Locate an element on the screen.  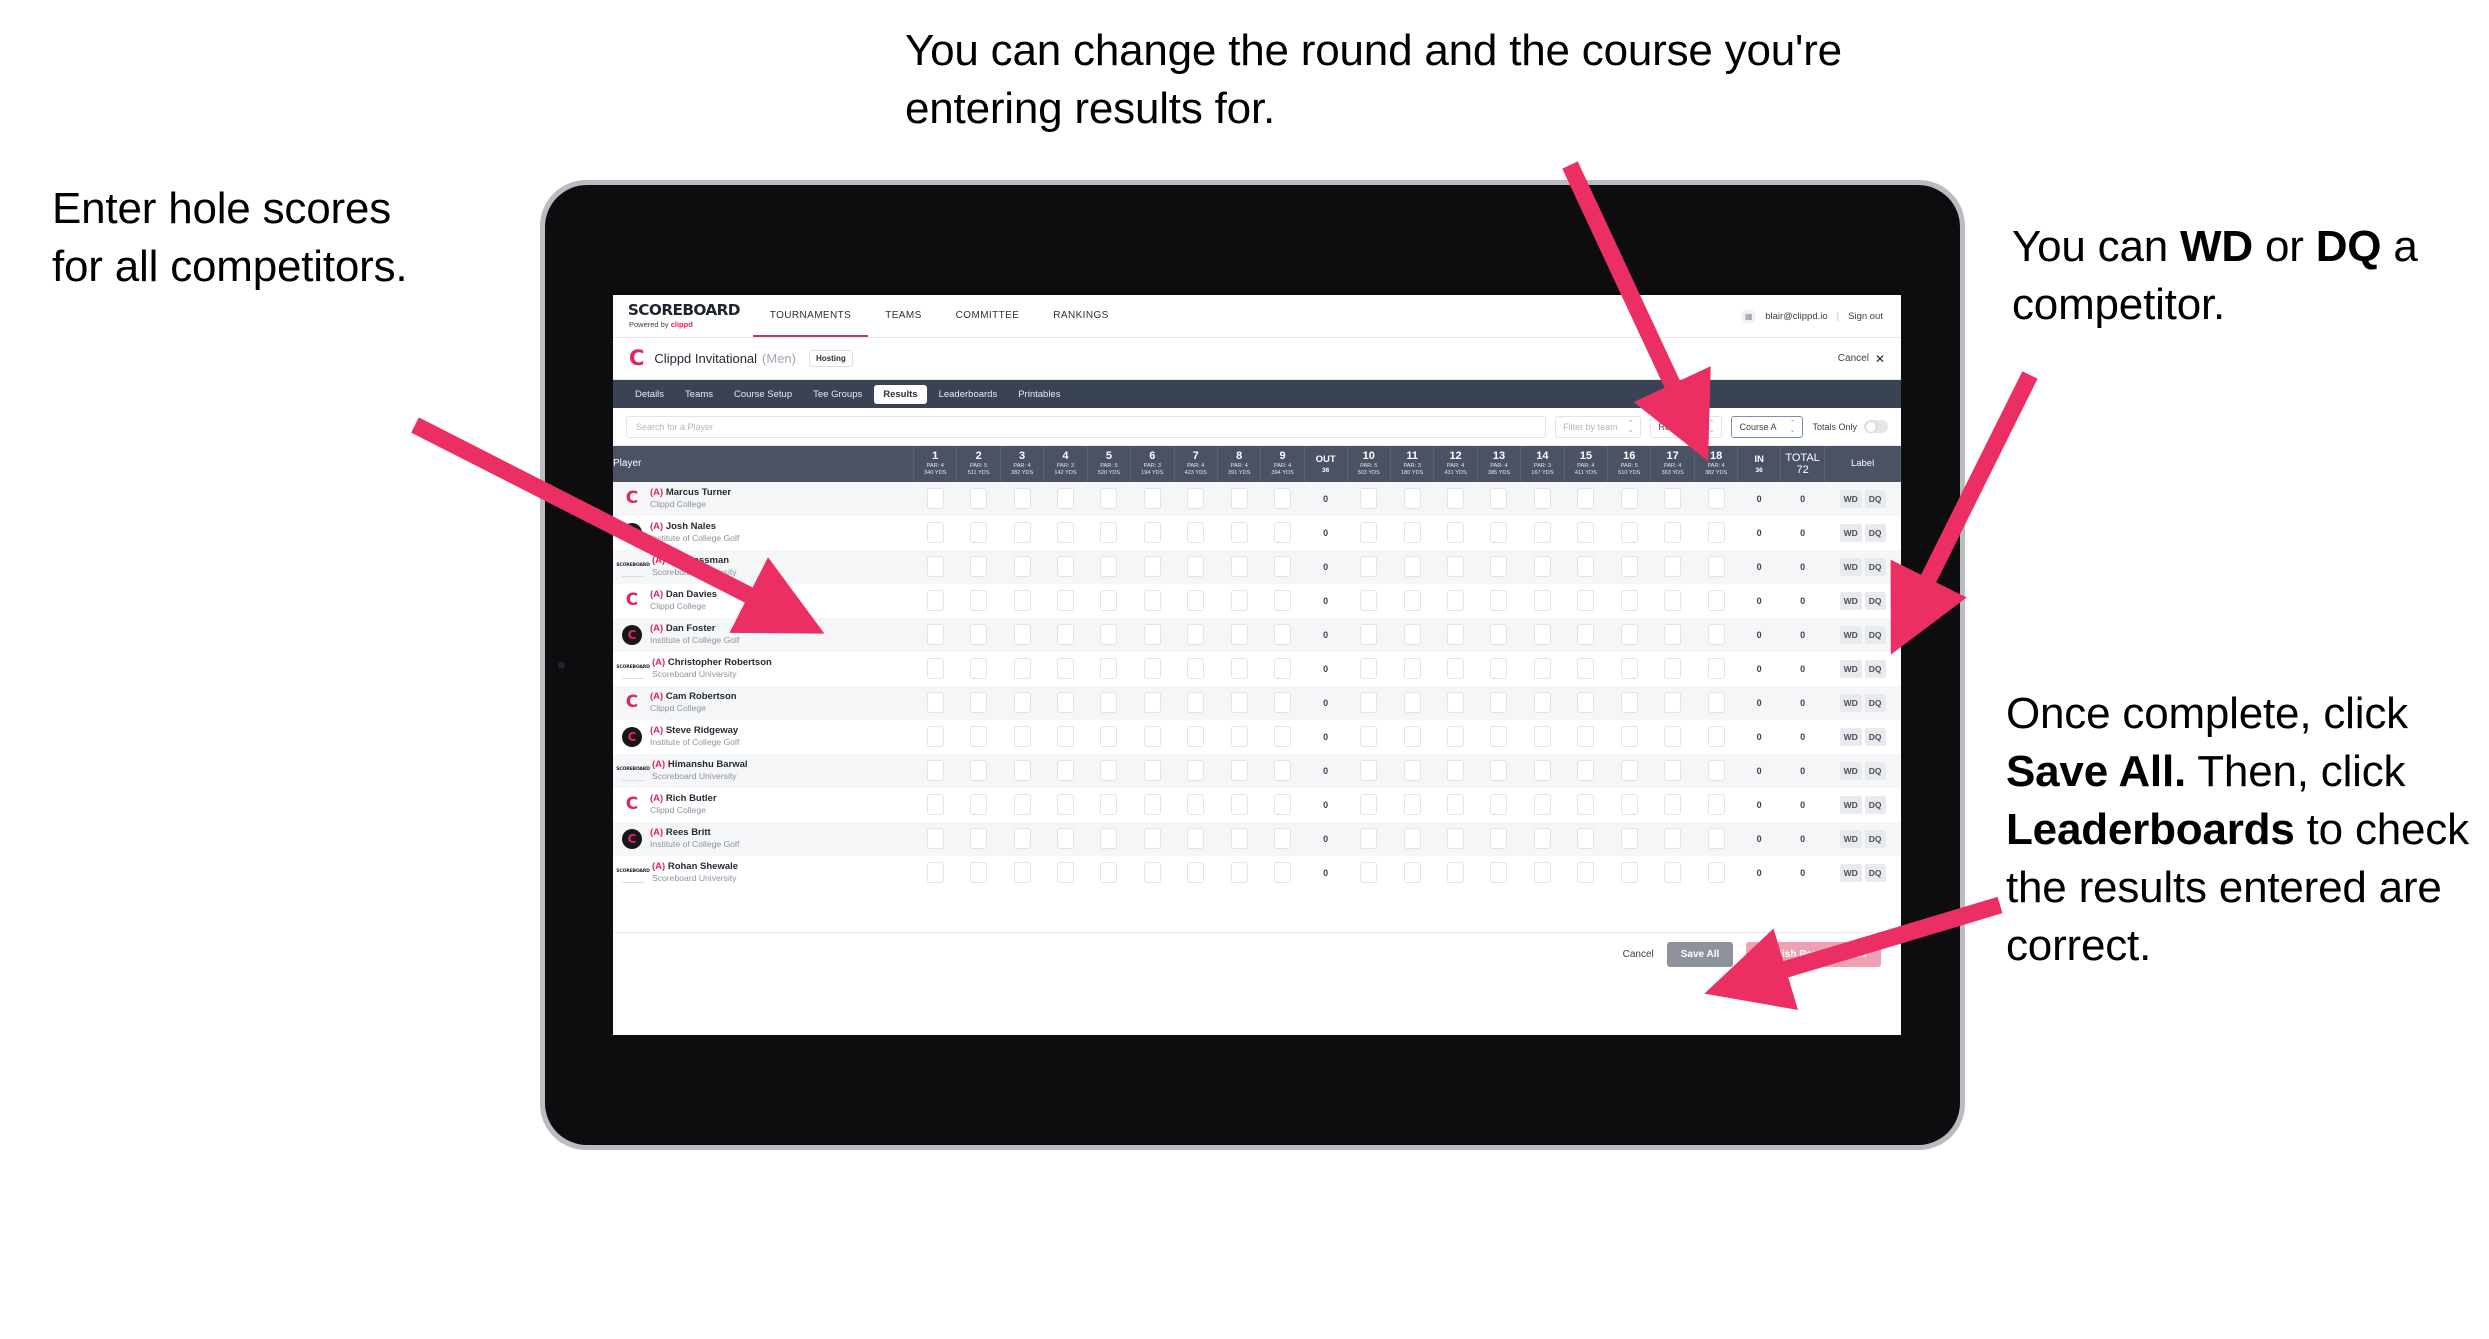
totals-only-toggle is located at coordinates (1876, 426).